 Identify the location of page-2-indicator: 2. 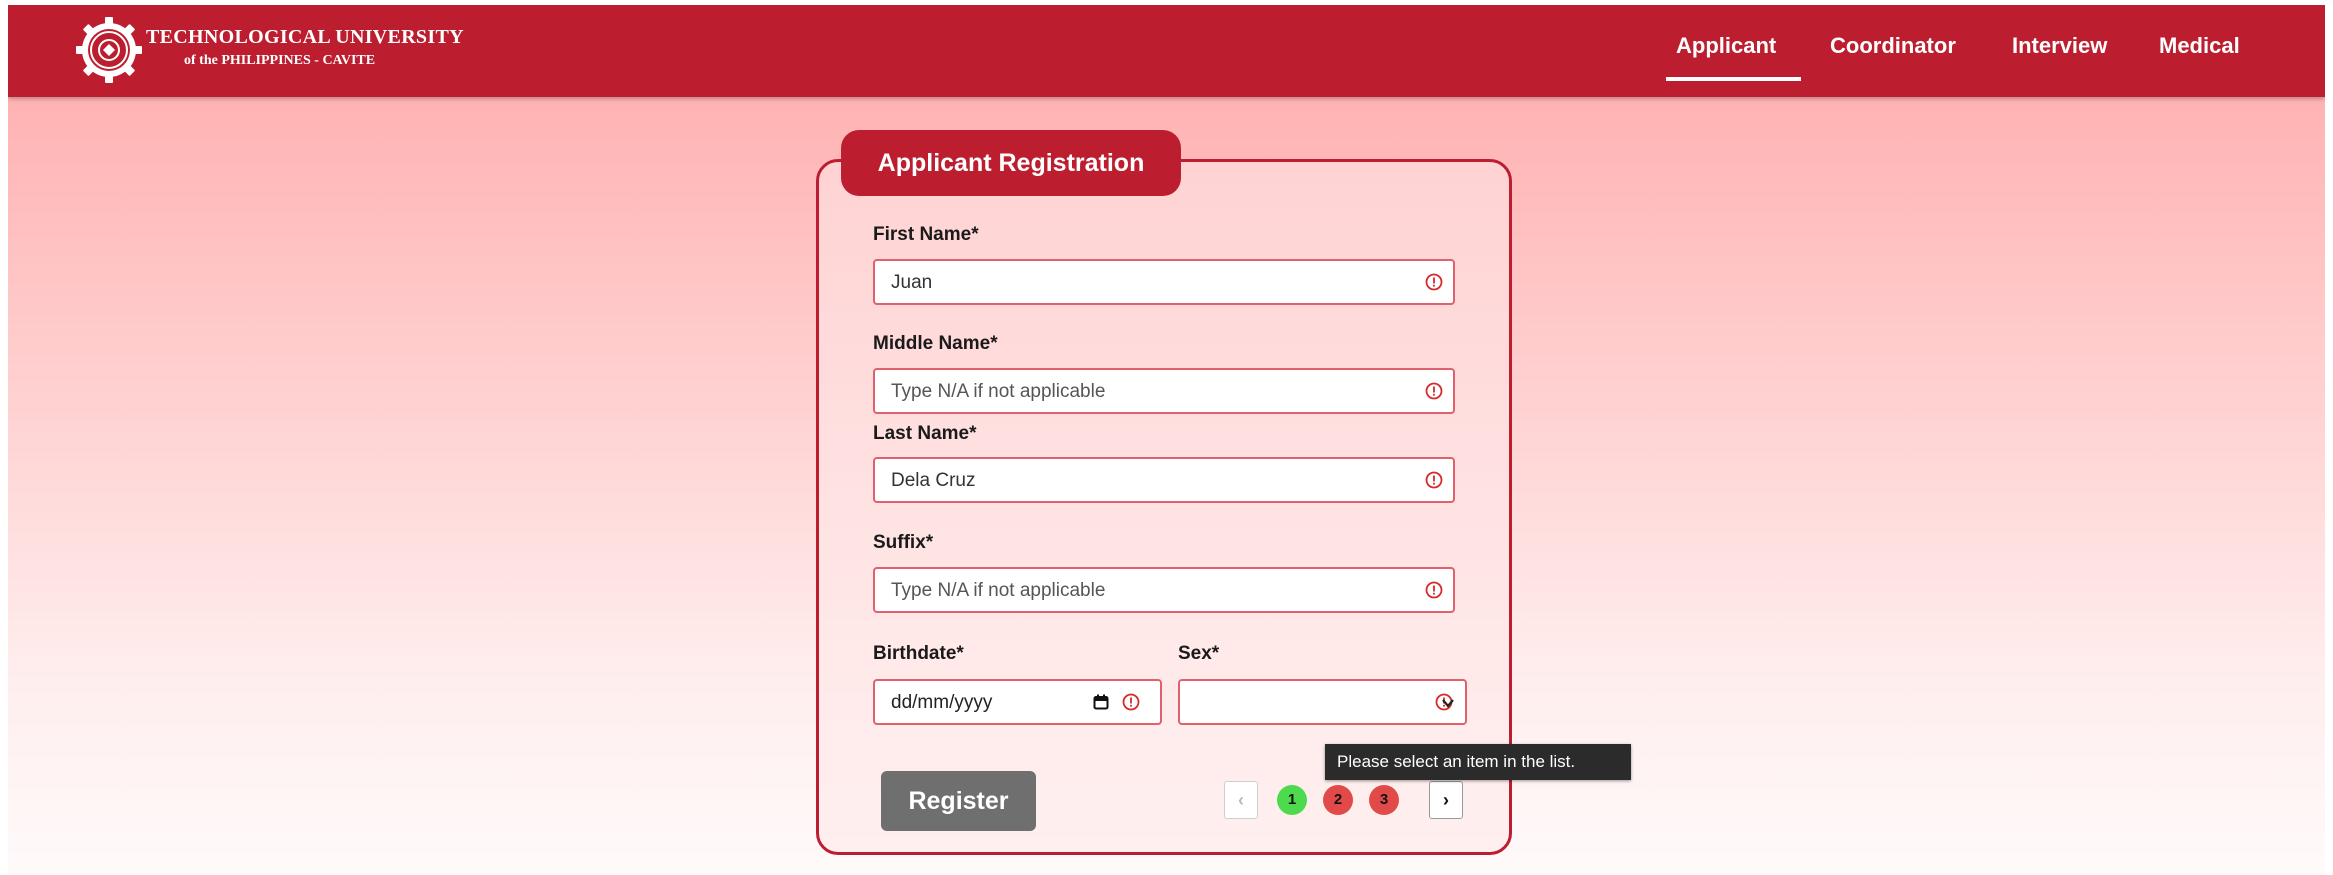
(1338, 800).